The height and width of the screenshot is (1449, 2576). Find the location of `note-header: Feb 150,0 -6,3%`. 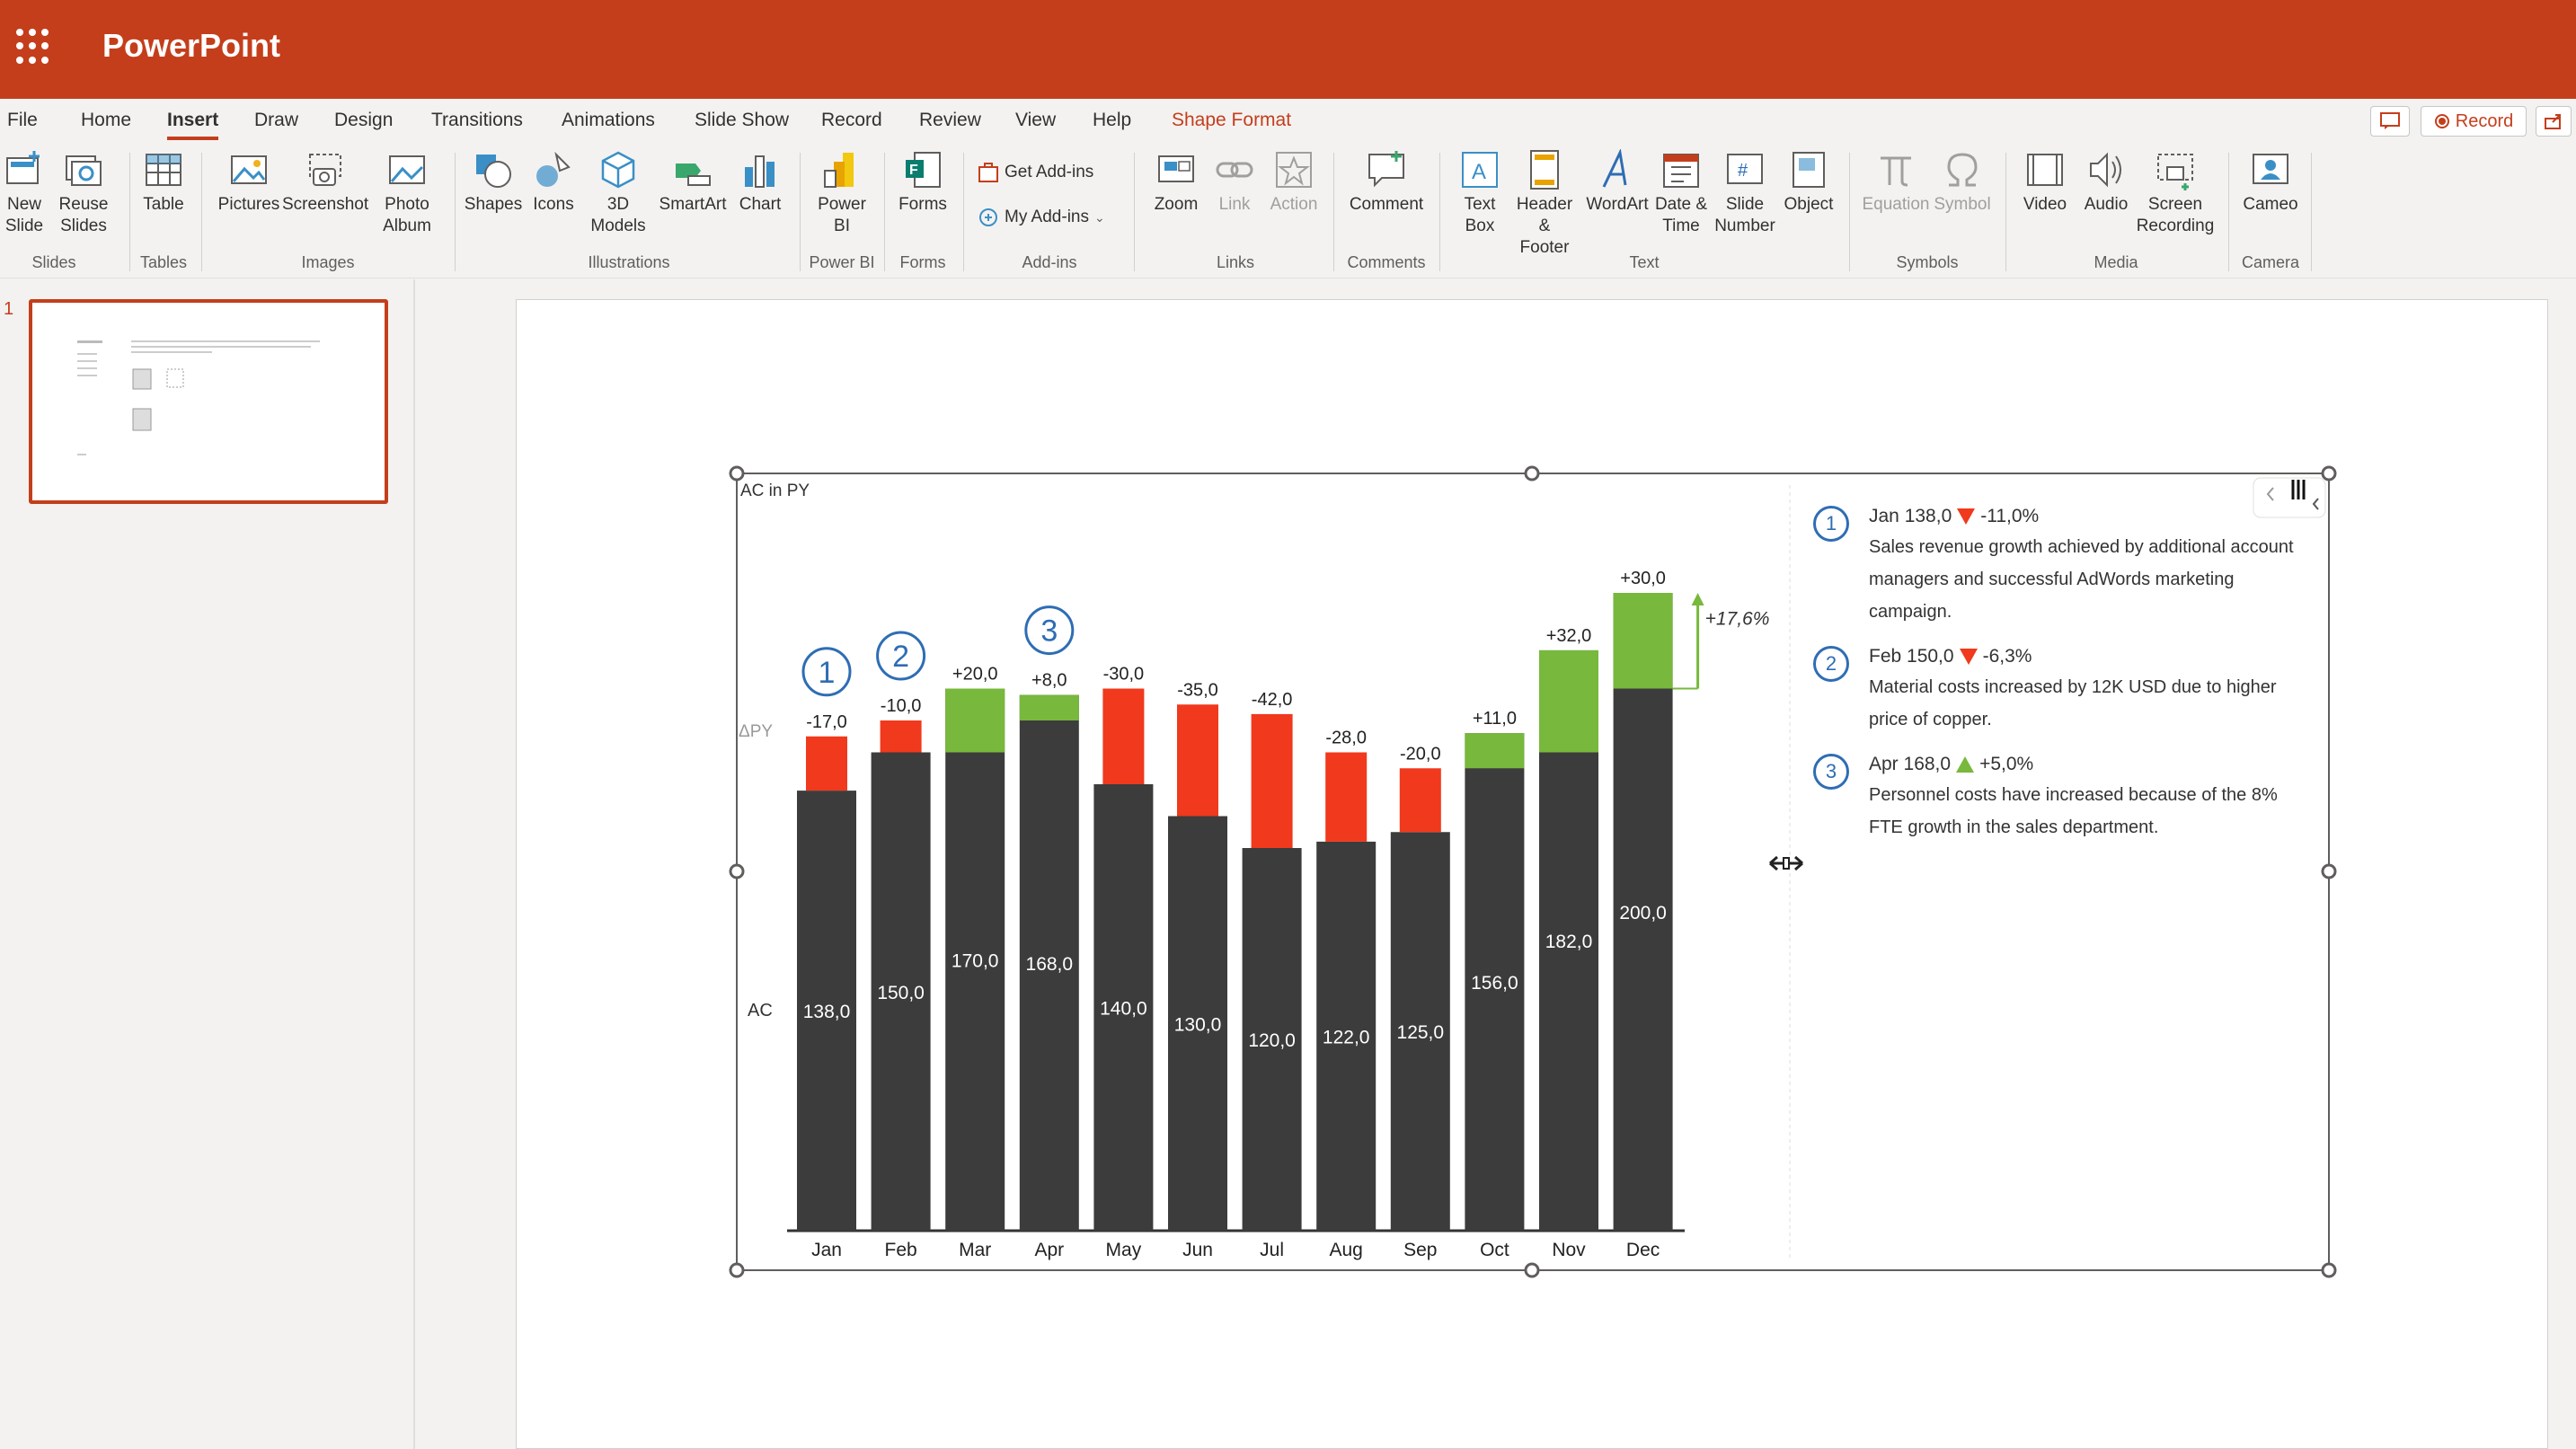

note-header: Feb 150,0 -6,3% is located at coordinates (2092, 657).